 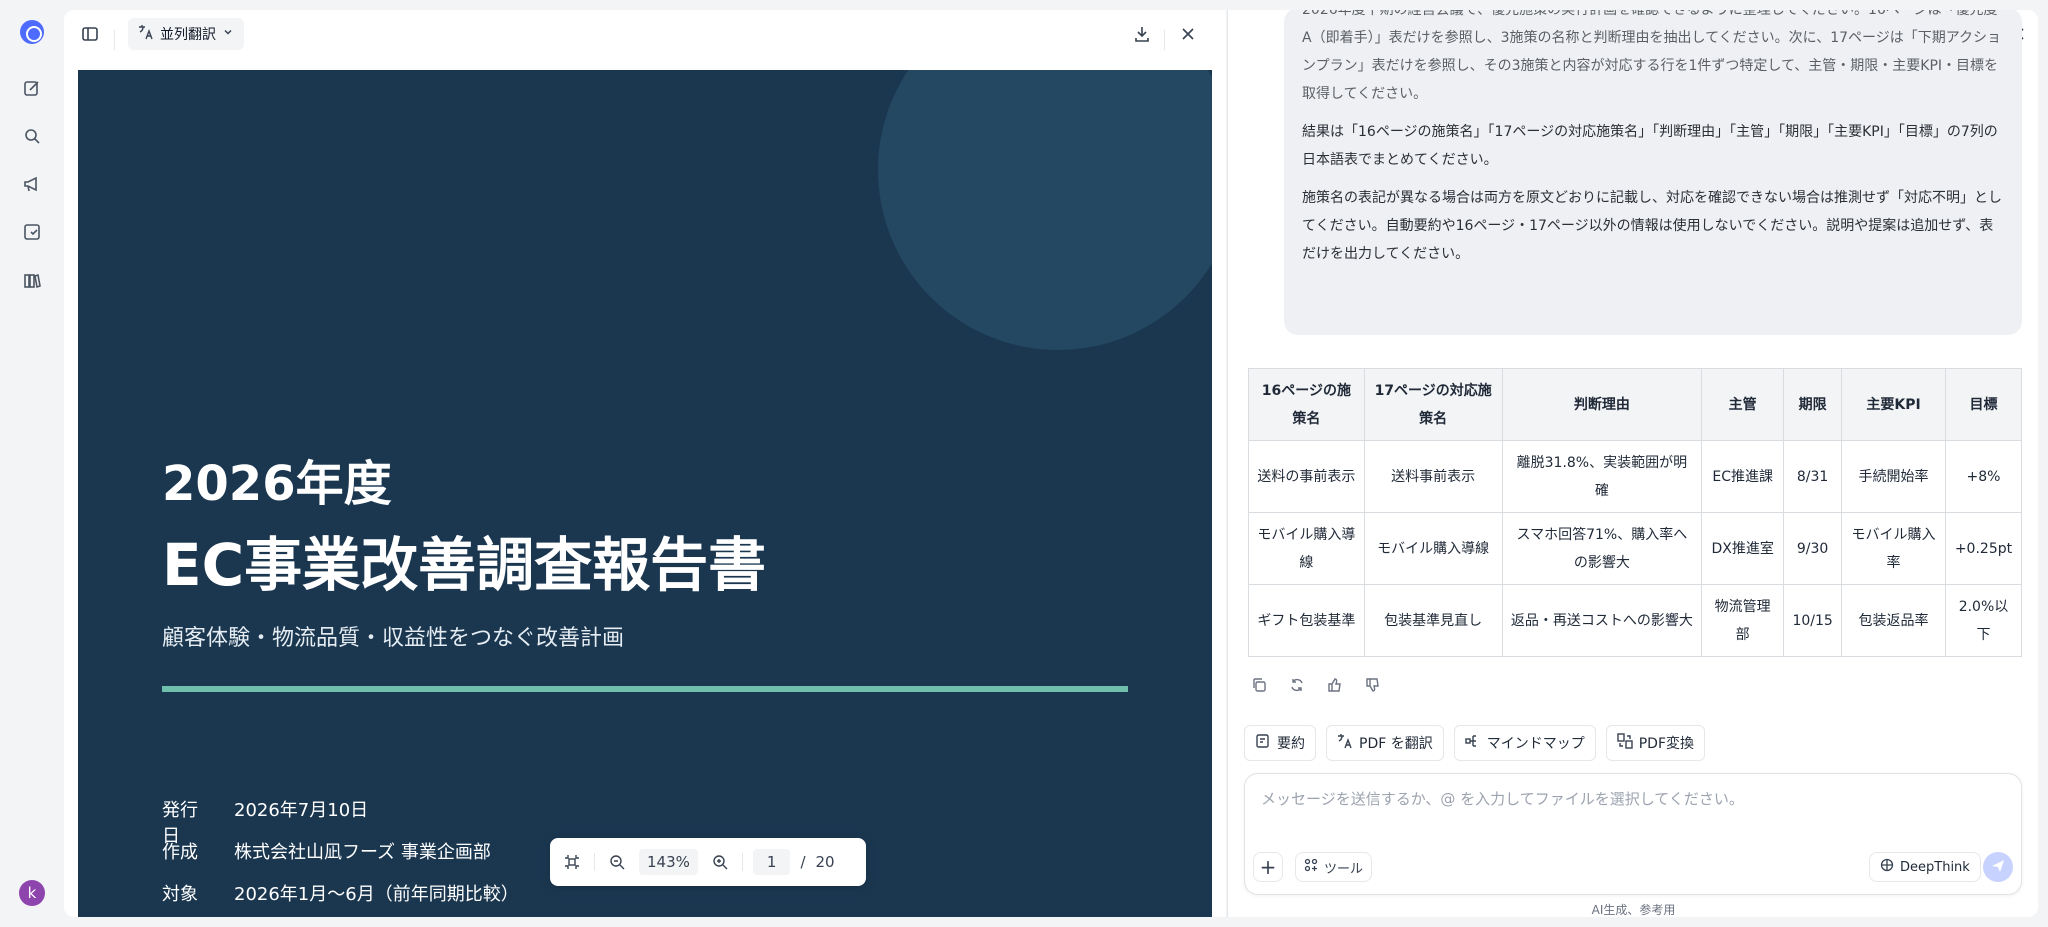 I want to click on table-cell: ギフト包装基準, so click(x=1306, y=620).